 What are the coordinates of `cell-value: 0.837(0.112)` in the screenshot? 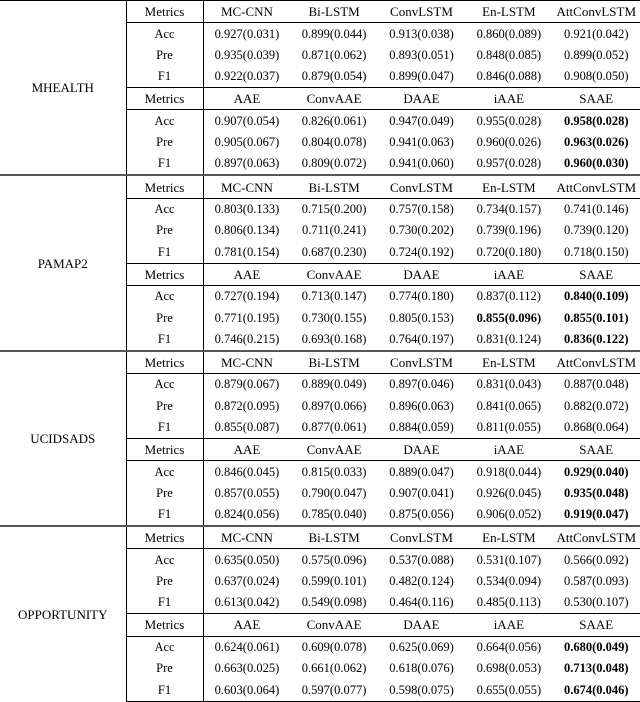 It's located at (508, 296).